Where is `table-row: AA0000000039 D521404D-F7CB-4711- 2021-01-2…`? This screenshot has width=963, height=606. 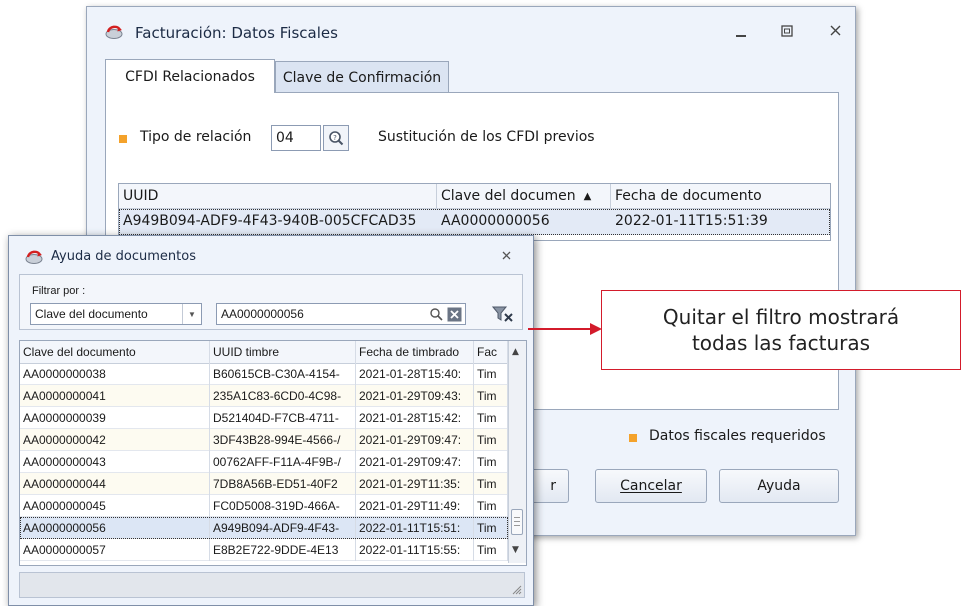 table-row: AA0000000039 D521404D-F7CB-4711- 2021-01-2… is located at coordinates (264, 418).